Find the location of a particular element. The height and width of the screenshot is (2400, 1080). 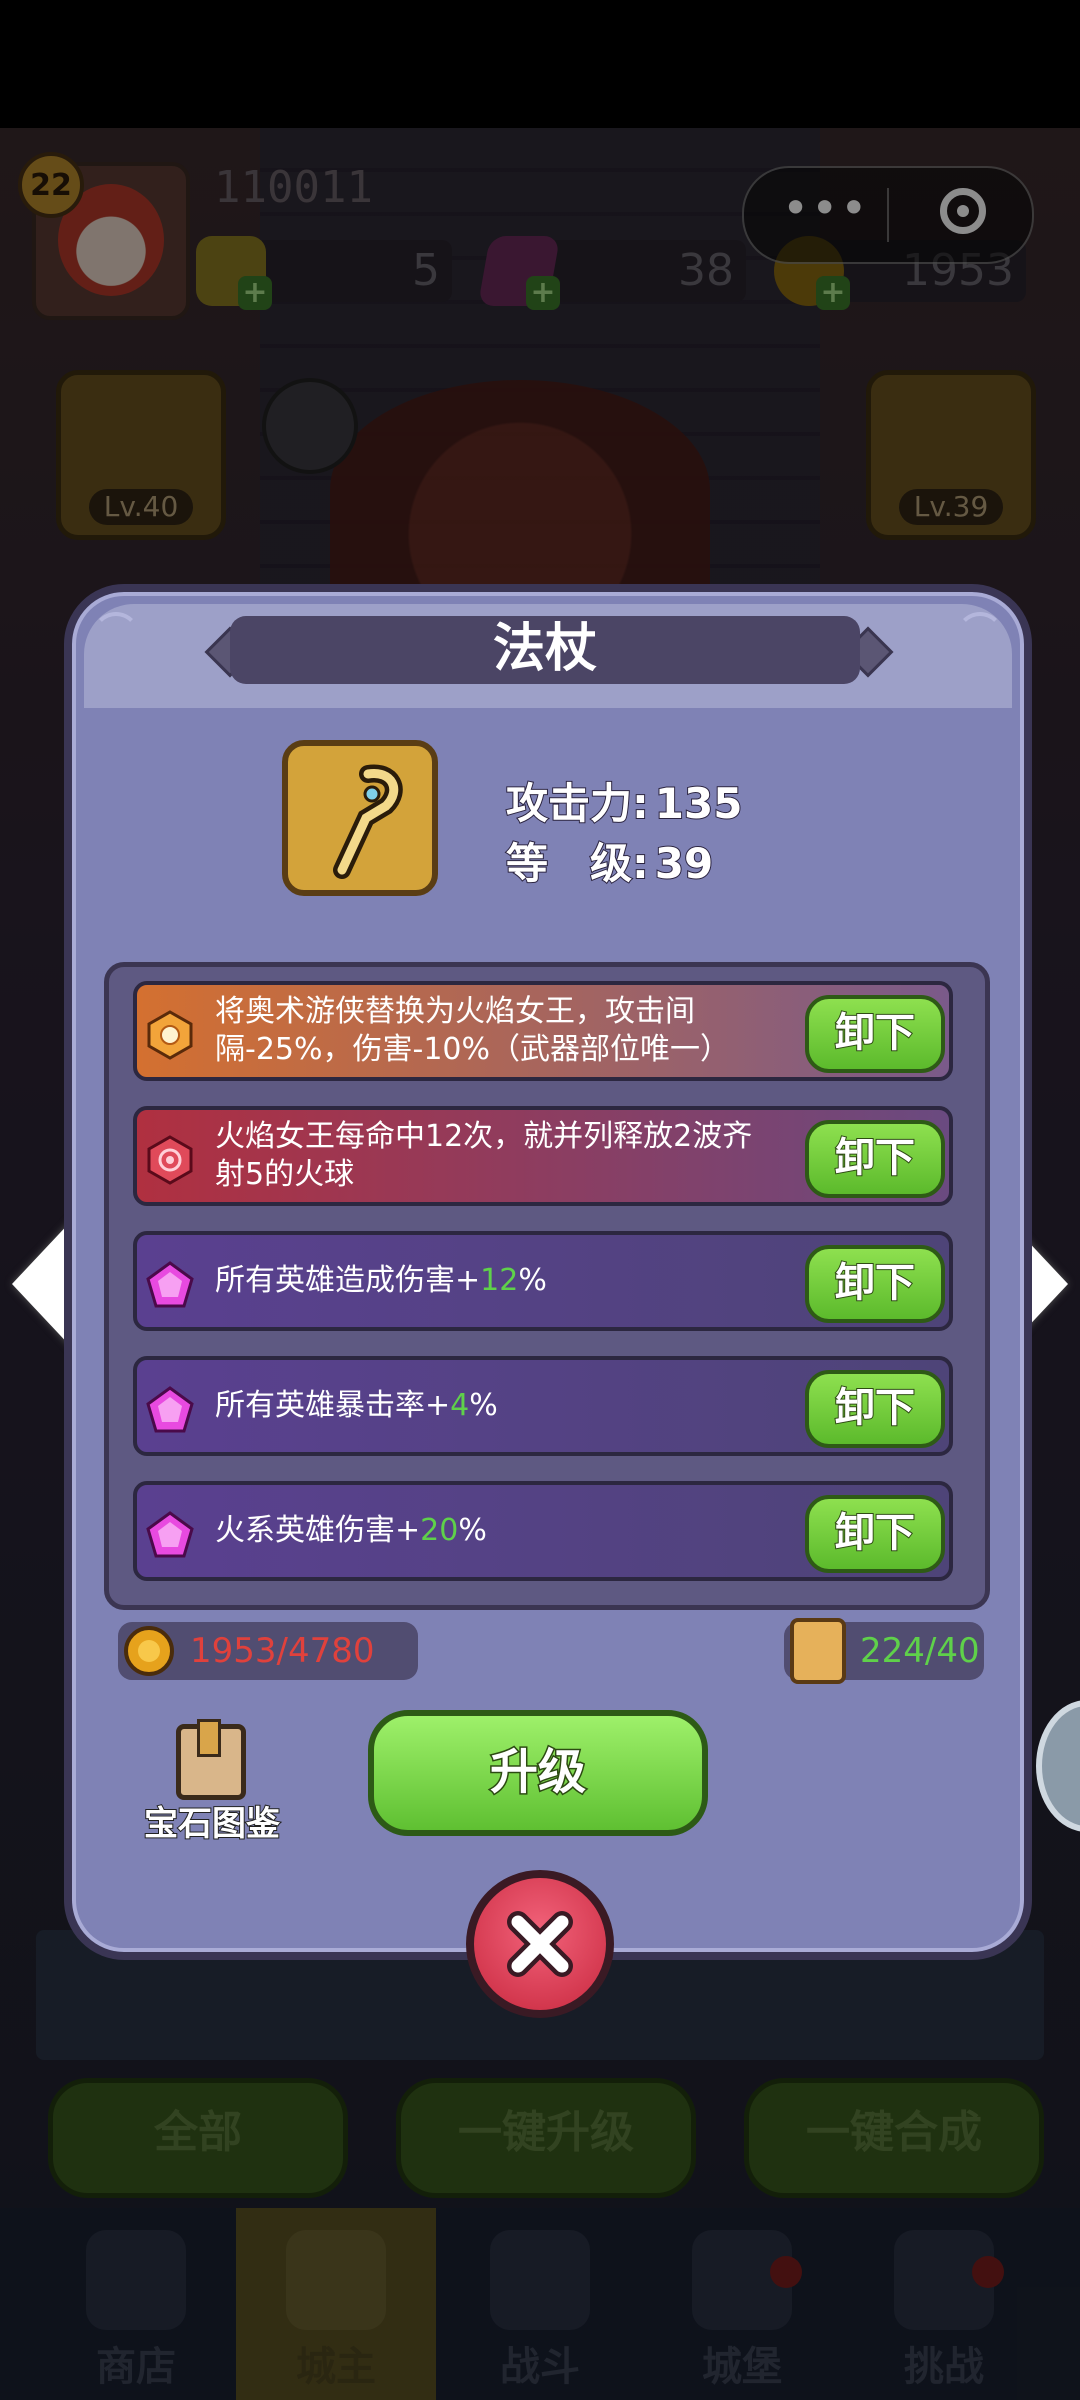

gem-slot-description: 将奥术游侠替换为火焰女王，攻击间隔-25%，伤害-10%（武器部位唯一） is located at coordinates (473, 1030).